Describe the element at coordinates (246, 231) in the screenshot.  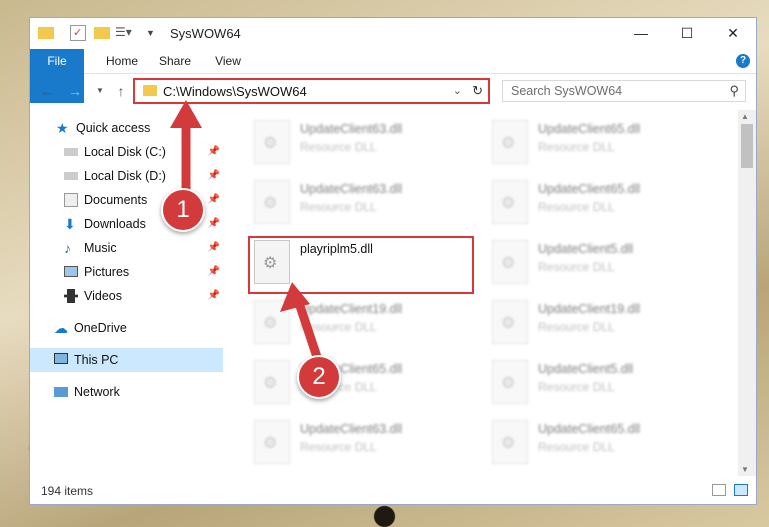
I see `annotation-arrows` at that location.